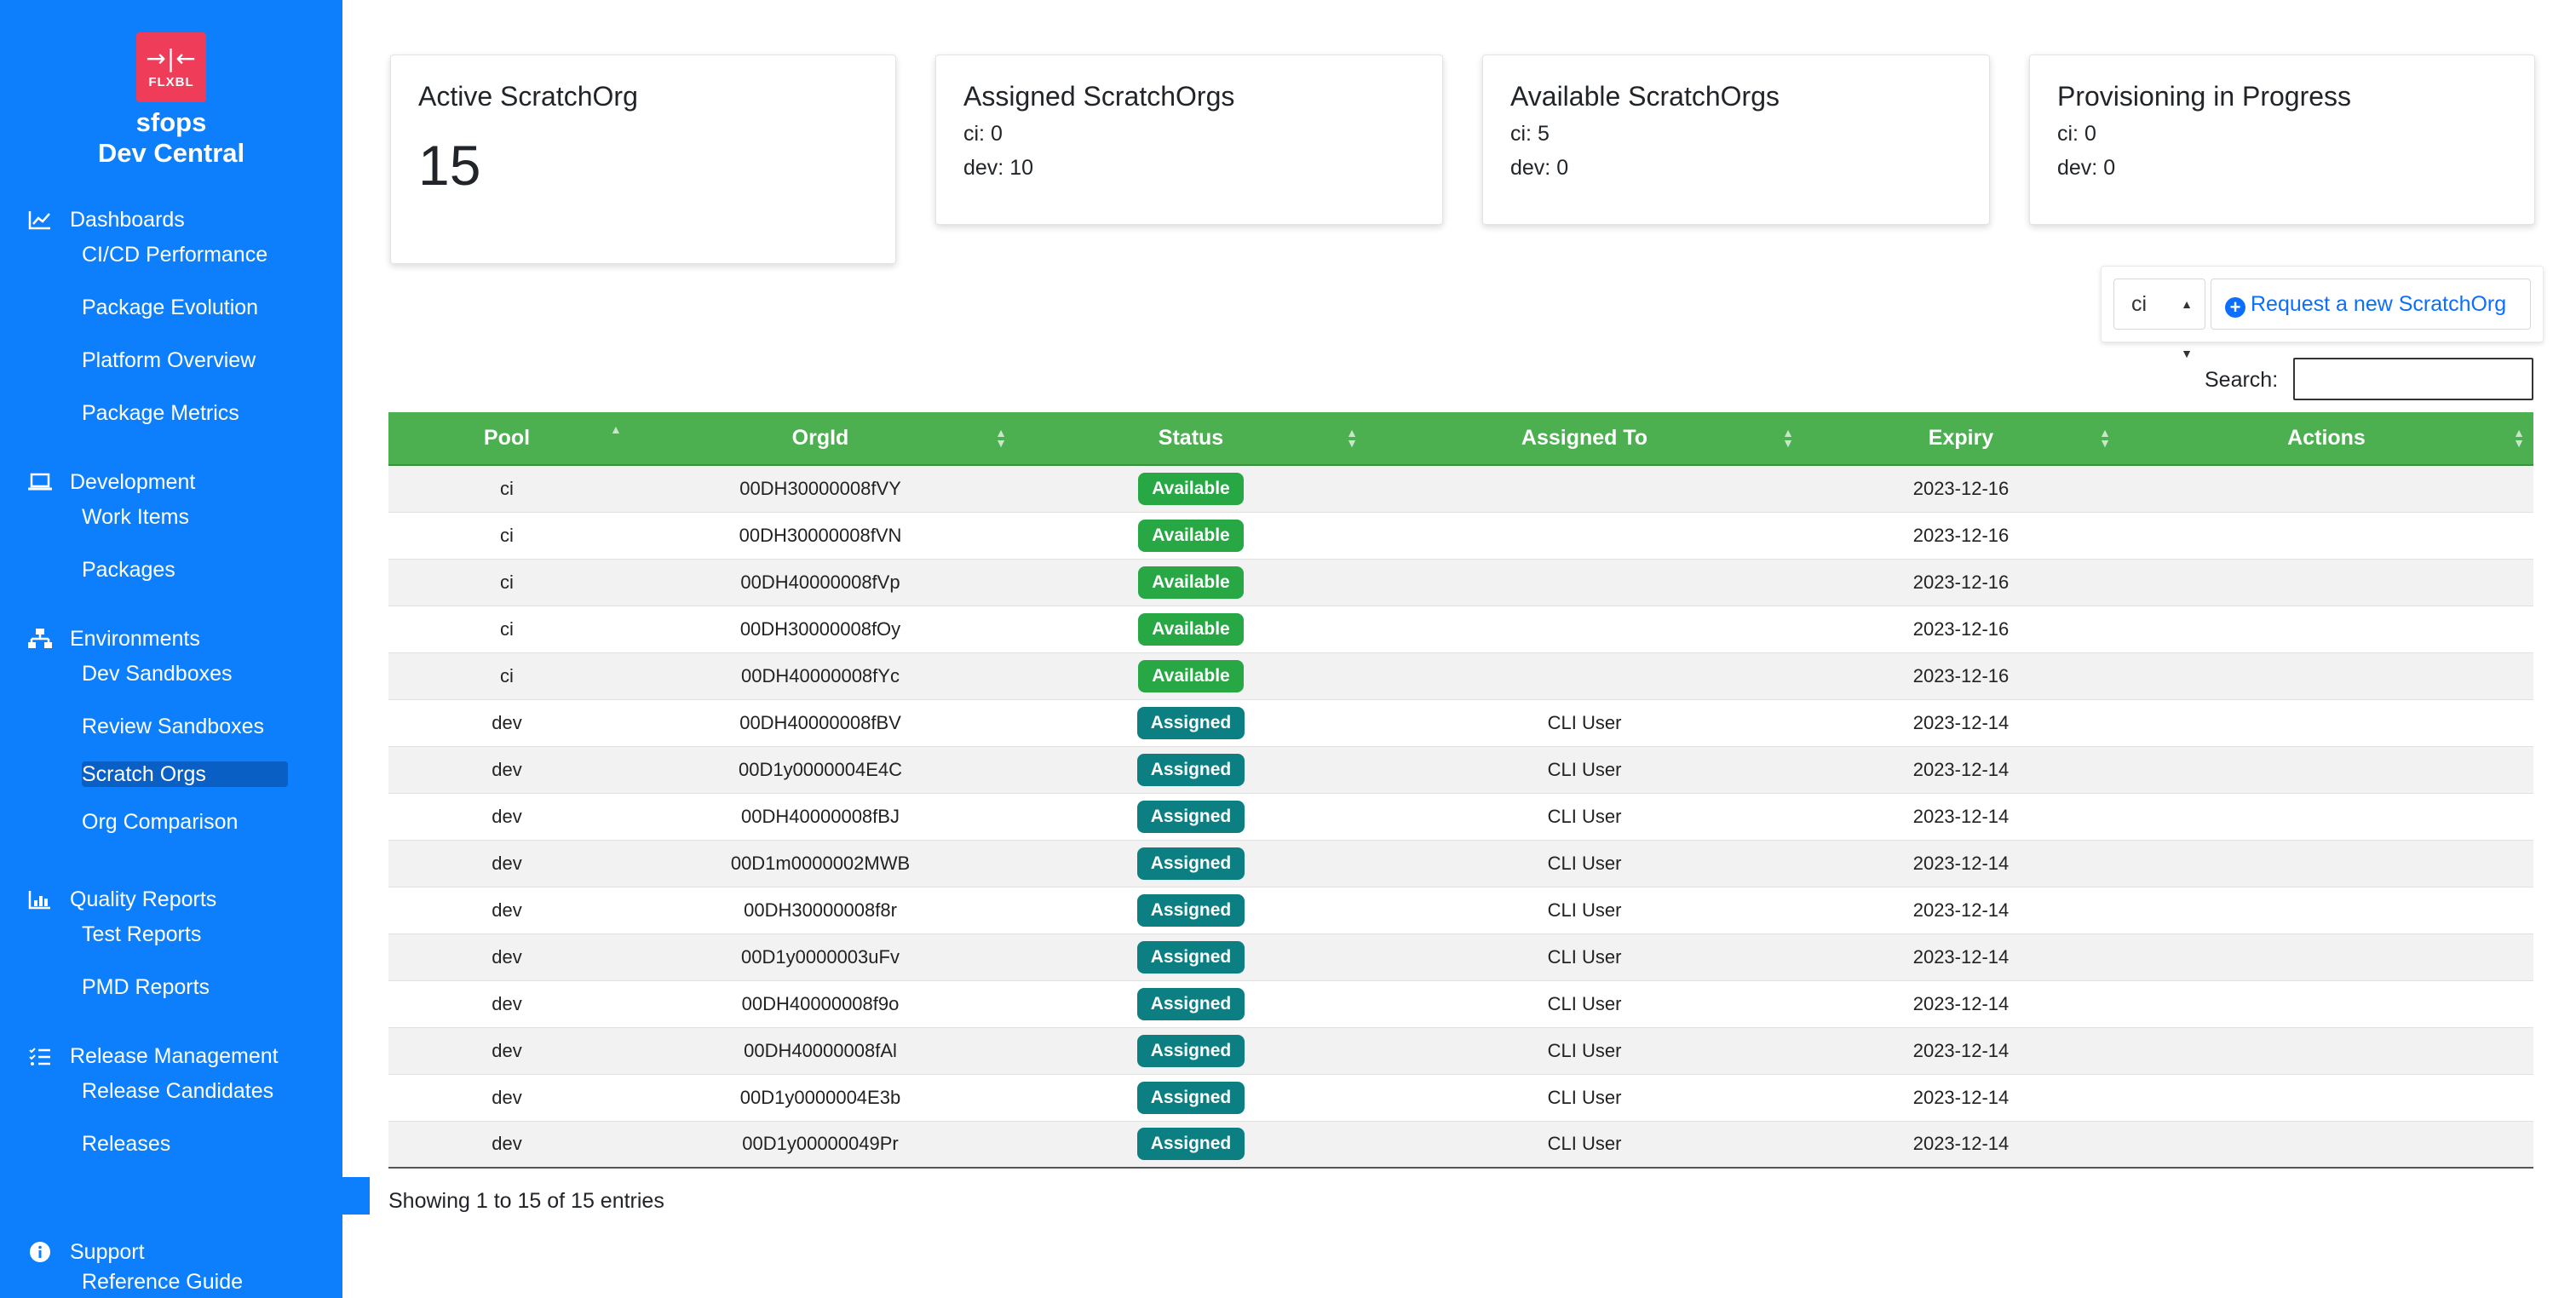 The width and height of the screenshot is (2576, 1298). Describe the element at coordinates (207, 934) in the screenshot. I see `sidebar-item-test-reports: Test Reports` at that location.